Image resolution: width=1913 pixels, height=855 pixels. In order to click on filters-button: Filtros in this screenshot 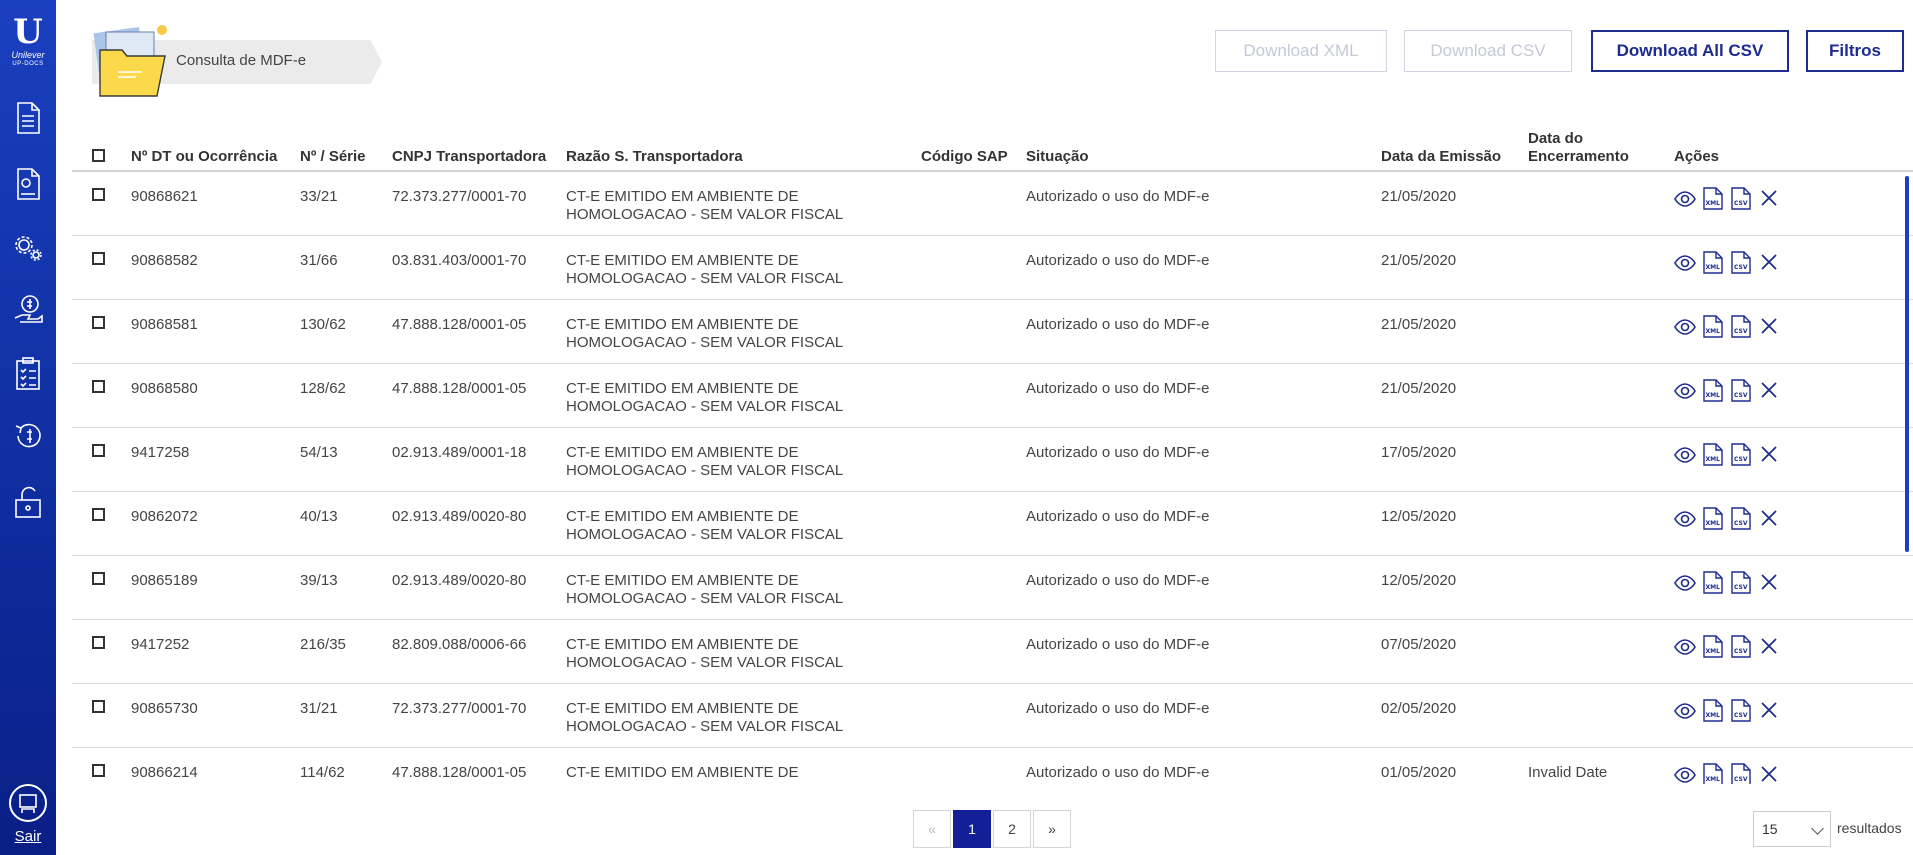, I will do `click(1855, 51)`.